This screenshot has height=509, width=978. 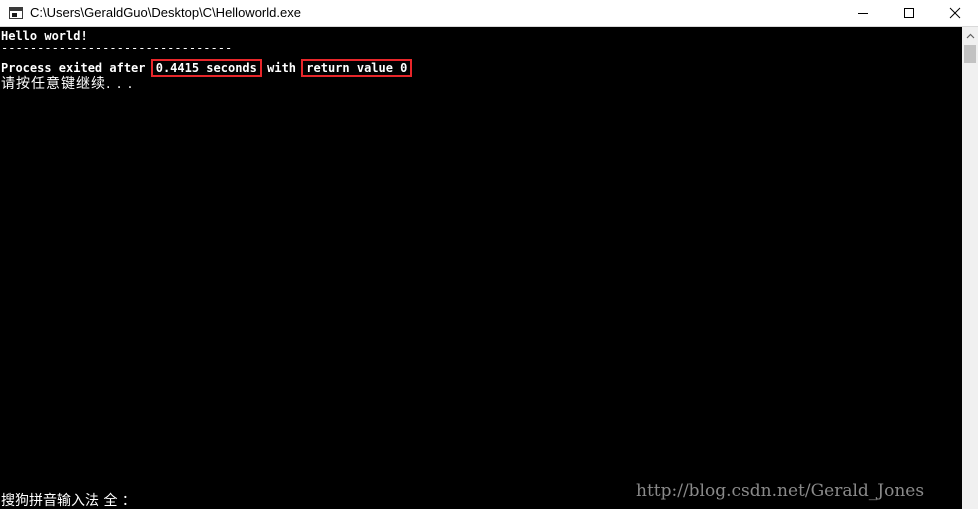 I want to click on exec-time-highlight: 0.4415 seconds, so click(x=206, y=68).